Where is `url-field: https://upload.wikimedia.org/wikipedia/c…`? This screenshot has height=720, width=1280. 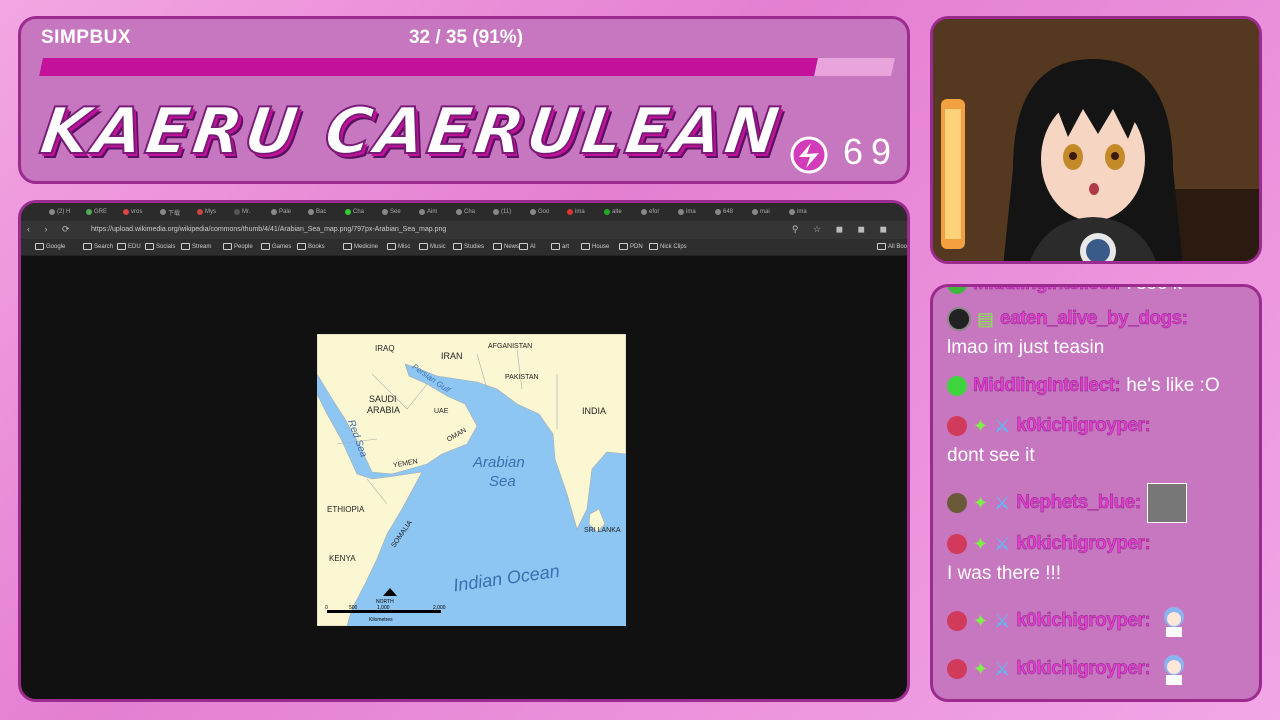
url-field: https://upload.wikimedia.org/wikipedia/c… is located at coordinates (268, 229).